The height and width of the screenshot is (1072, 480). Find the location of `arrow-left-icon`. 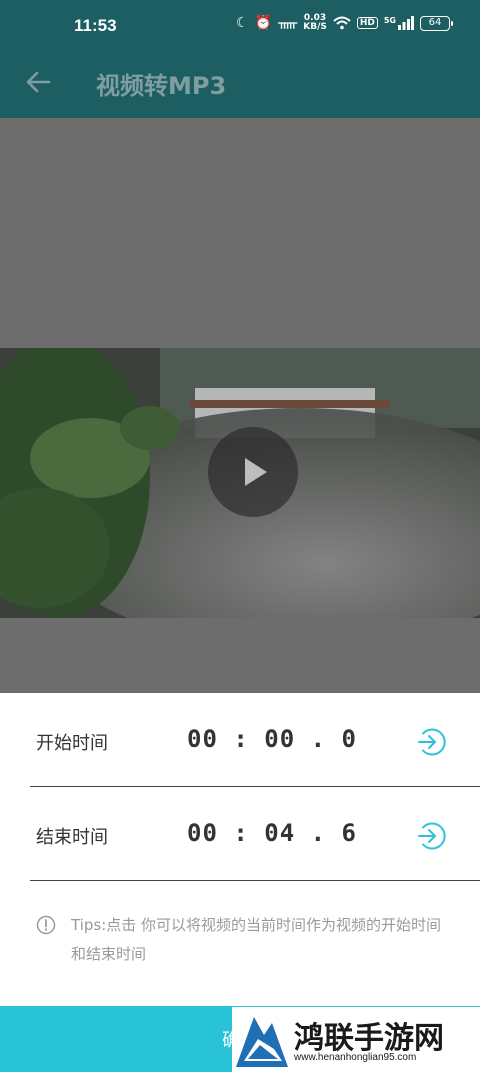

arrow-left-icon is located at coordinates (38, 82).